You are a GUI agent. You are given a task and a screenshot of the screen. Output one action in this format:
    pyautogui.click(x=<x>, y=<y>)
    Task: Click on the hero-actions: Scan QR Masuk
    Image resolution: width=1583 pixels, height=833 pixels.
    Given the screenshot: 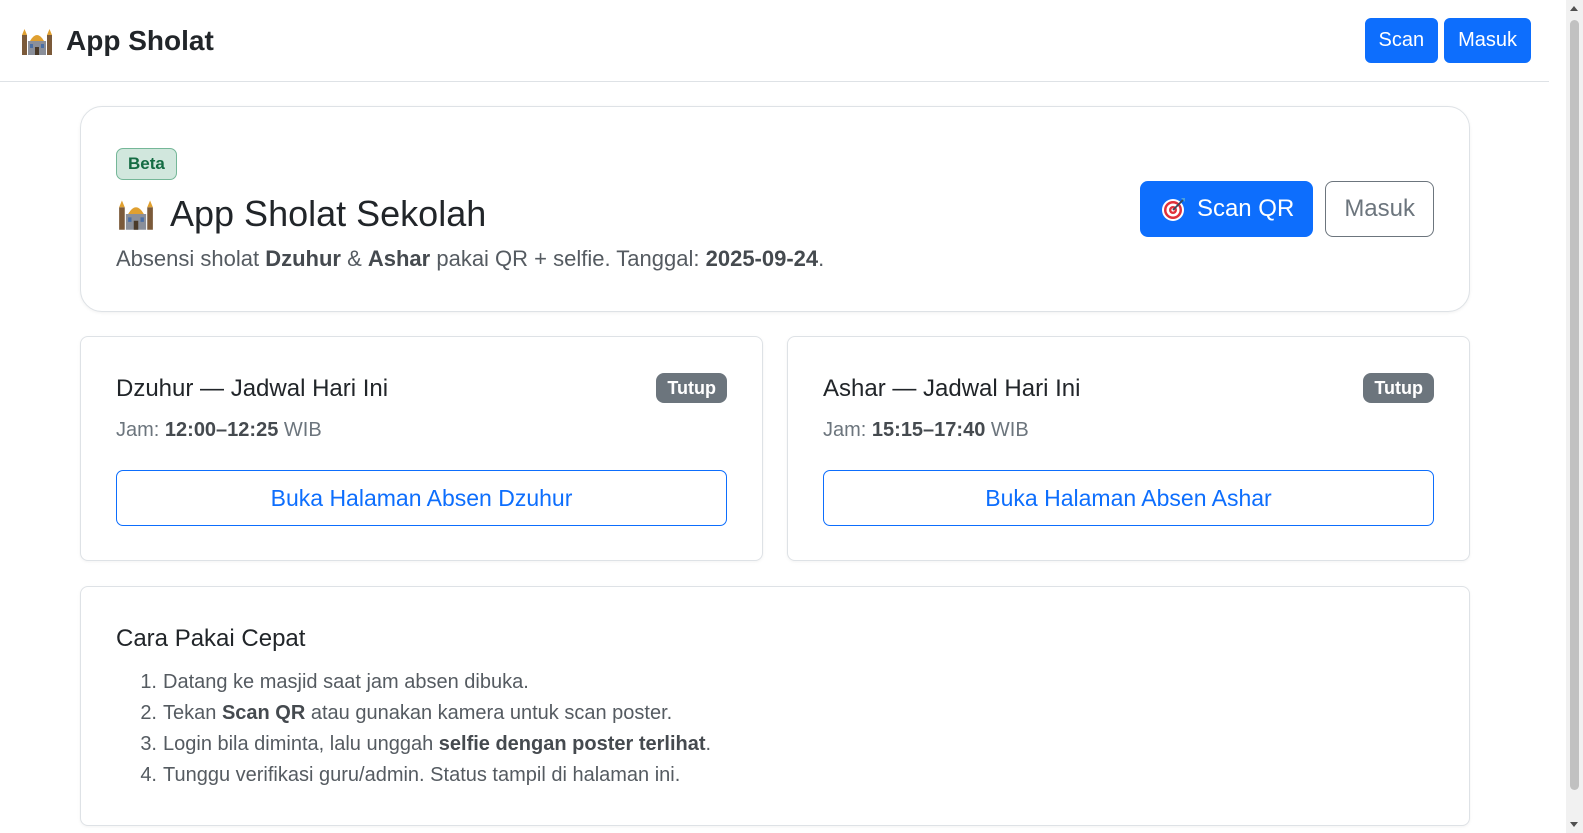 What is the action you would take?
    pyautogui.click(x=1286, y=209)
    